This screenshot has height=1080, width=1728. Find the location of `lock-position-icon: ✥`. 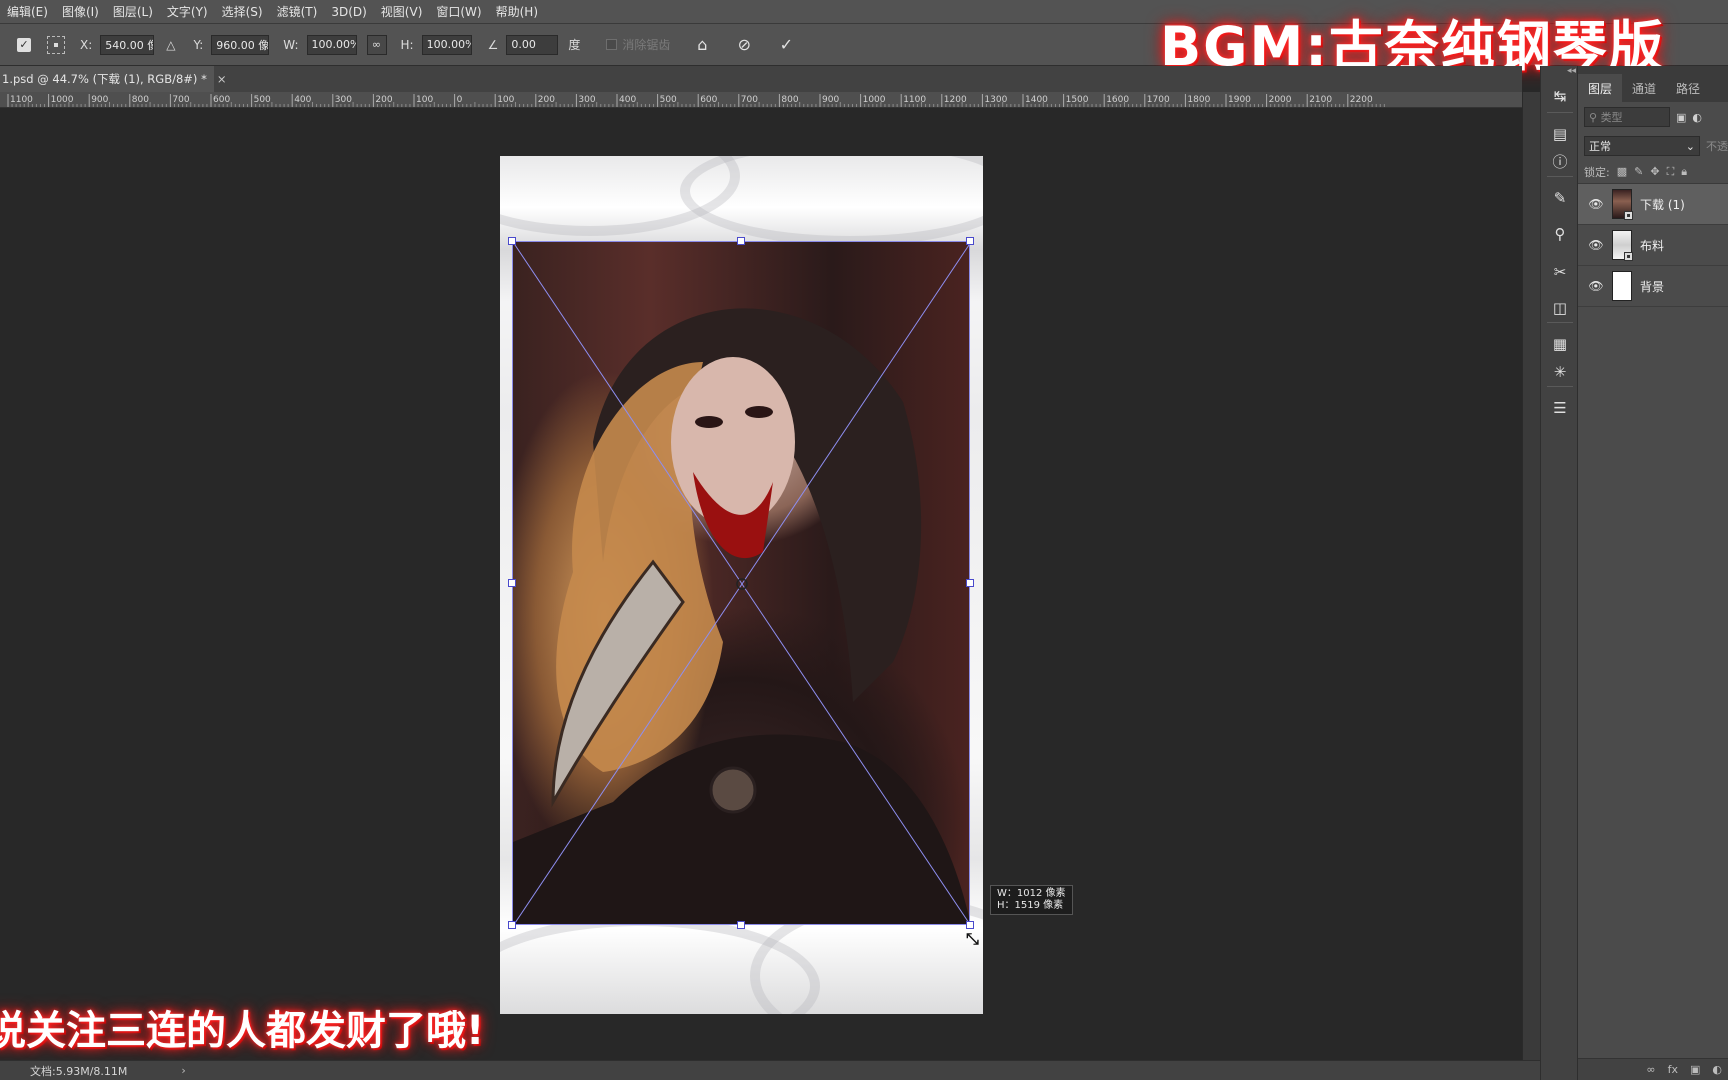

lock-position-icon: ✥ is located at coordinates (1654, 171).